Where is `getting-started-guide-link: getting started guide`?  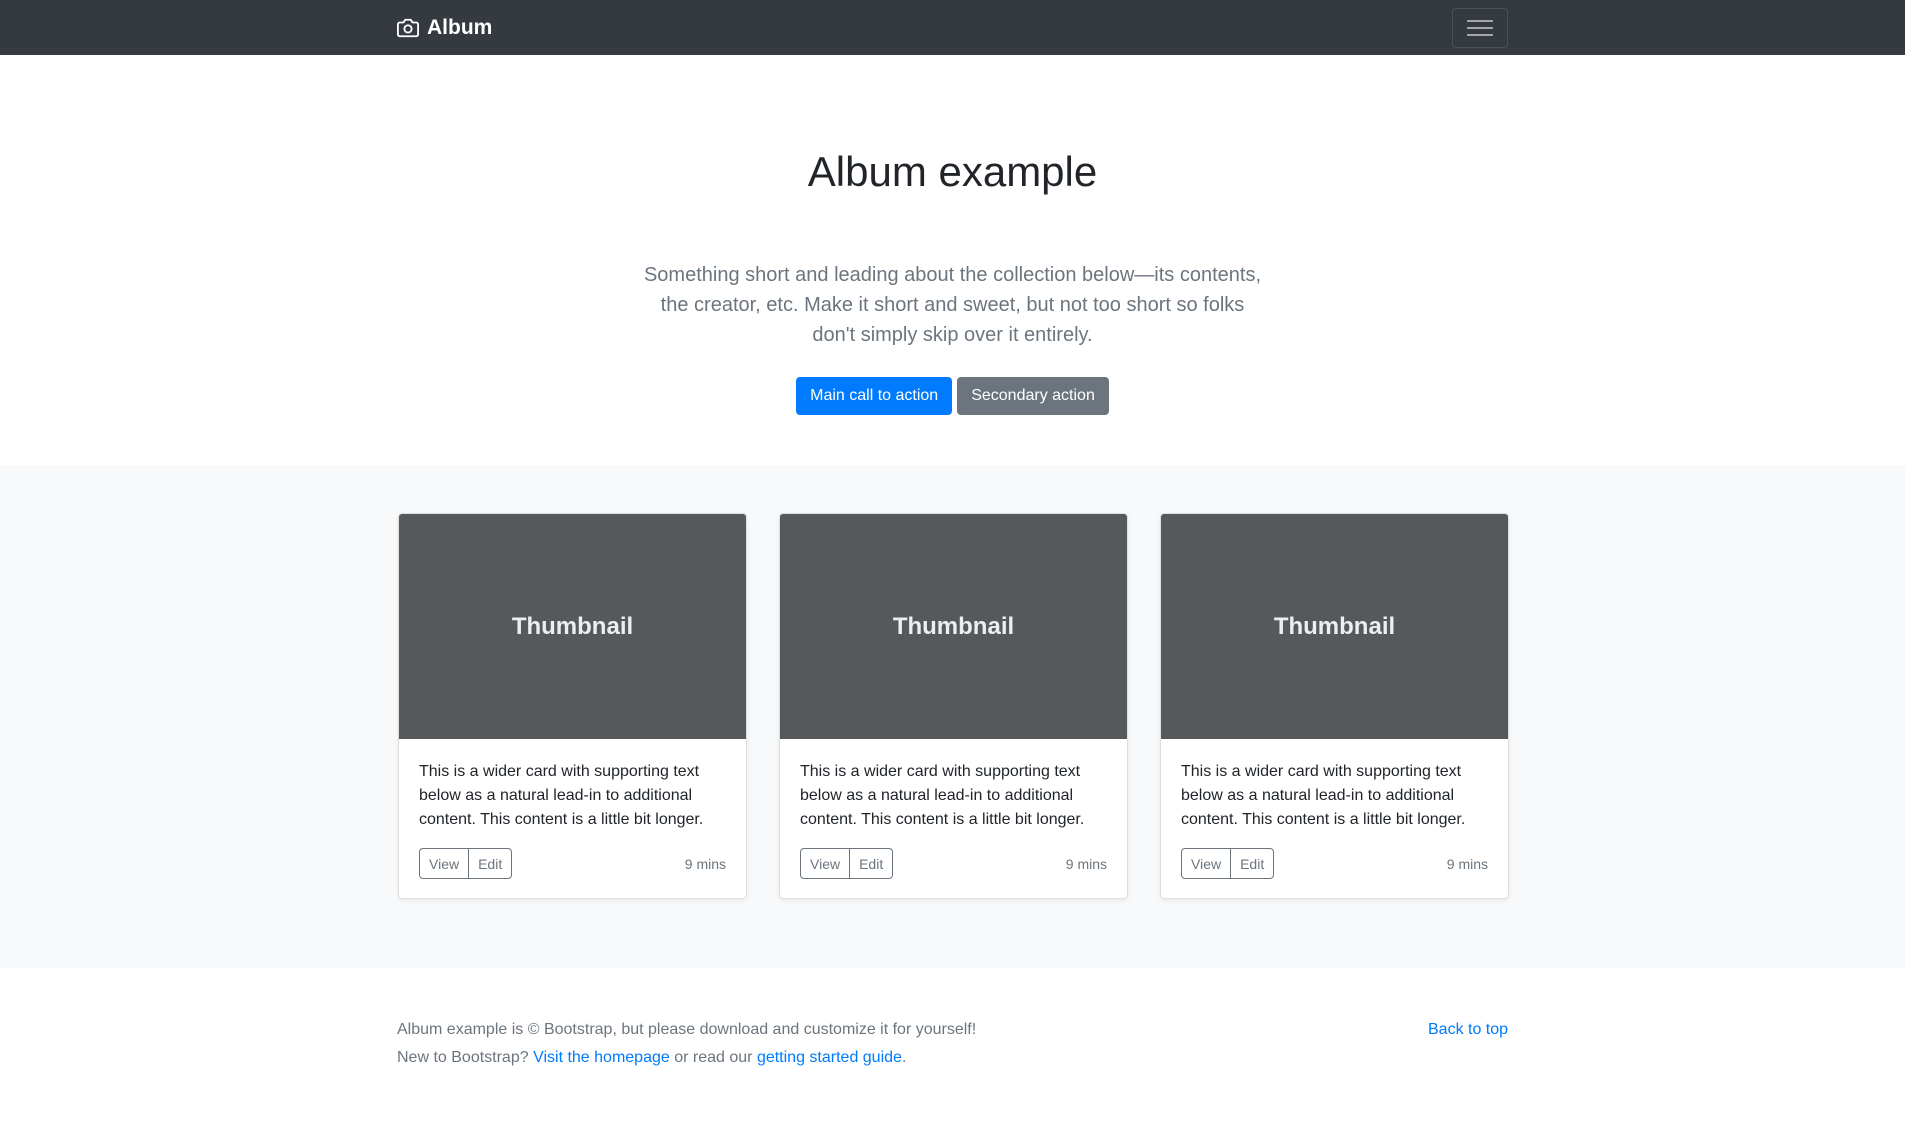 getting-started-guide-link: getting started guide is located at coordinates (829, 1057).